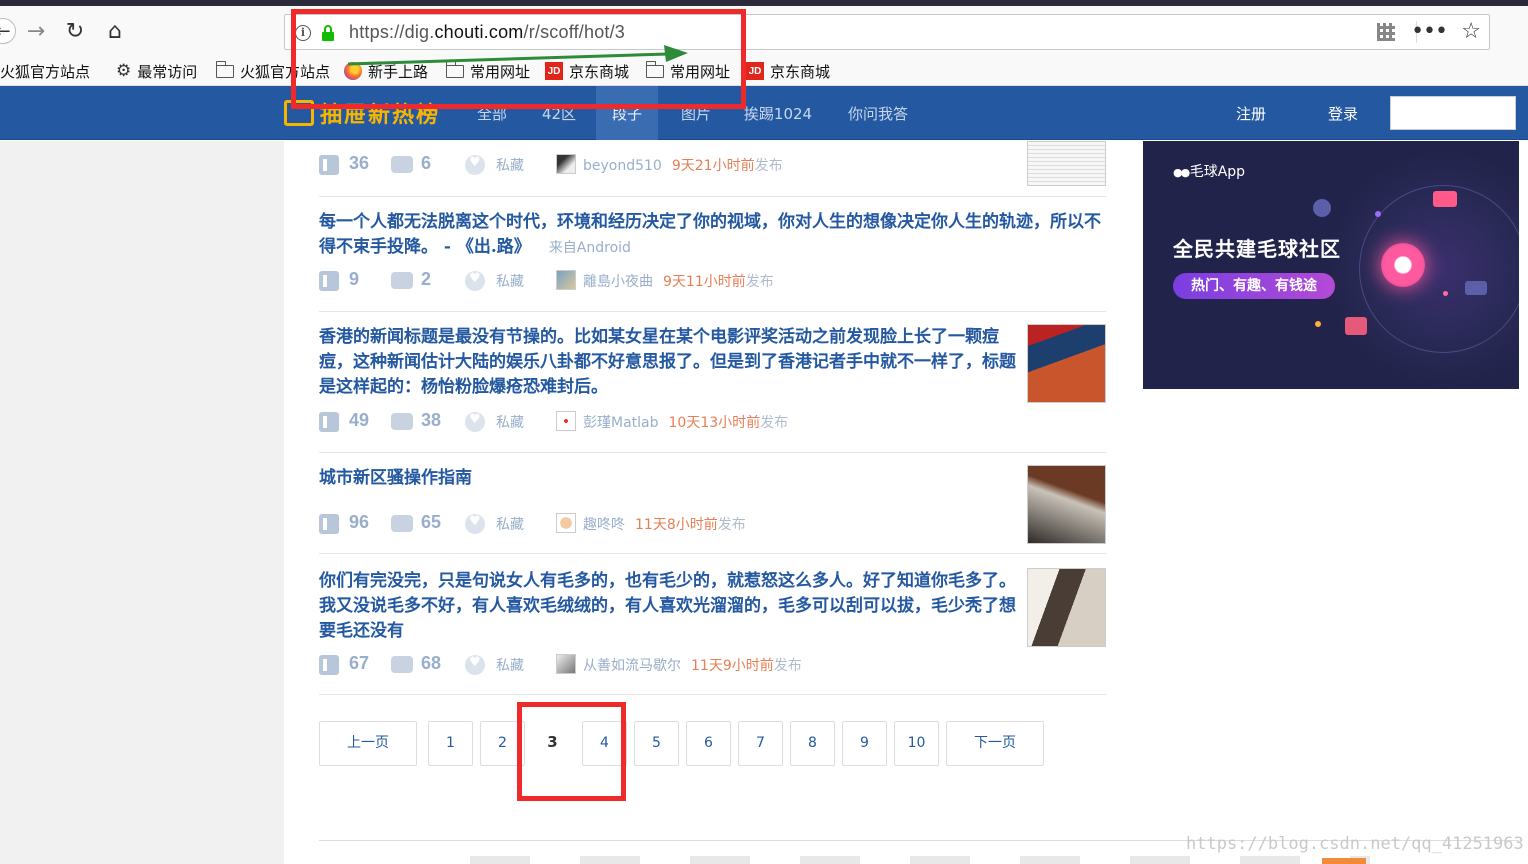  What do you see at coordinates (656, 743) in the screenshot?
I see `page-5-button: 5` at bounding box center [656, 743].